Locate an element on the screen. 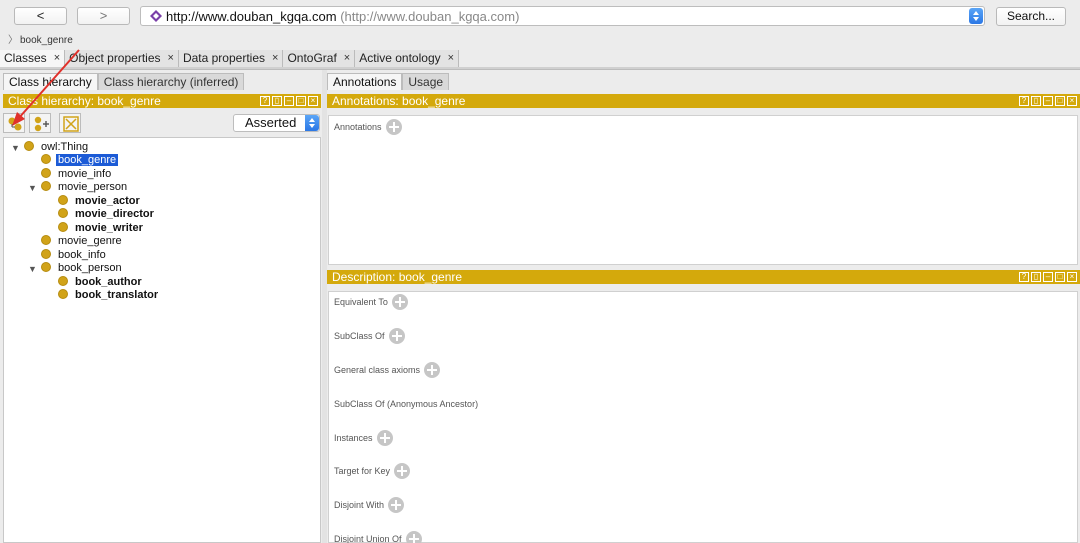 This screenshot has height=543, width=1080. tree-node-movie-actor: movie_actor is located at coordinates (100, 201).